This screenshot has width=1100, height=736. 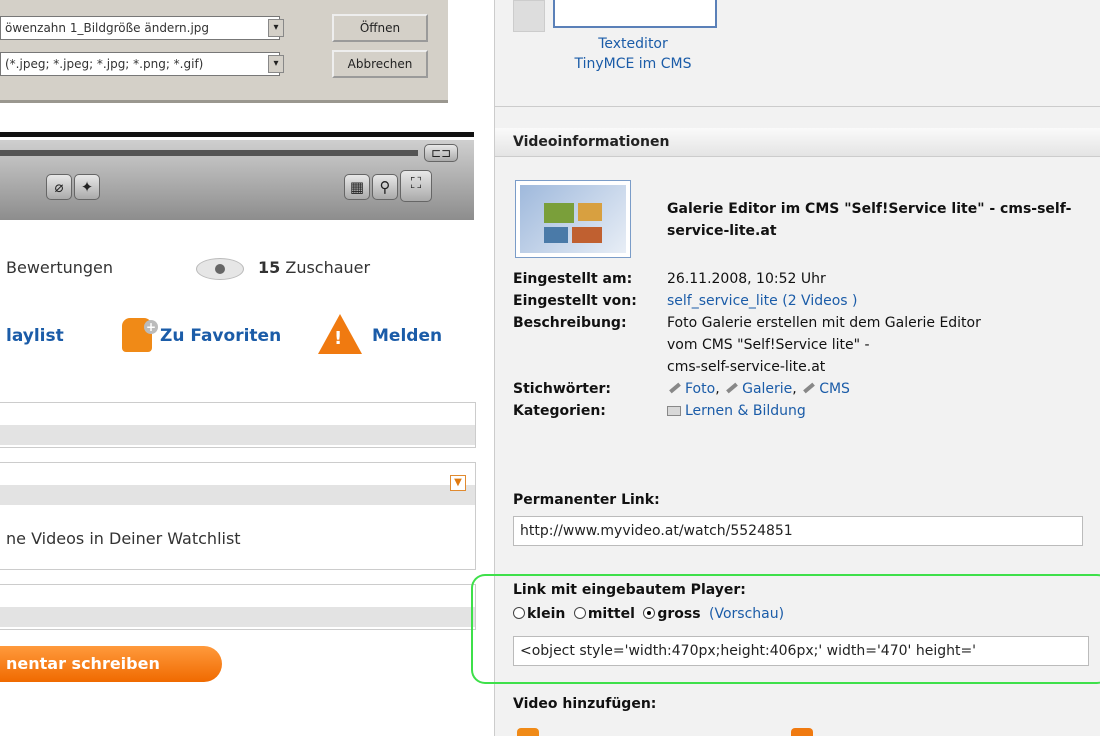 I want to click on filetype-field: (*.jpeg; *.jpeg; *.jpg; *.png; *.gif), so click(x=140, y=64).